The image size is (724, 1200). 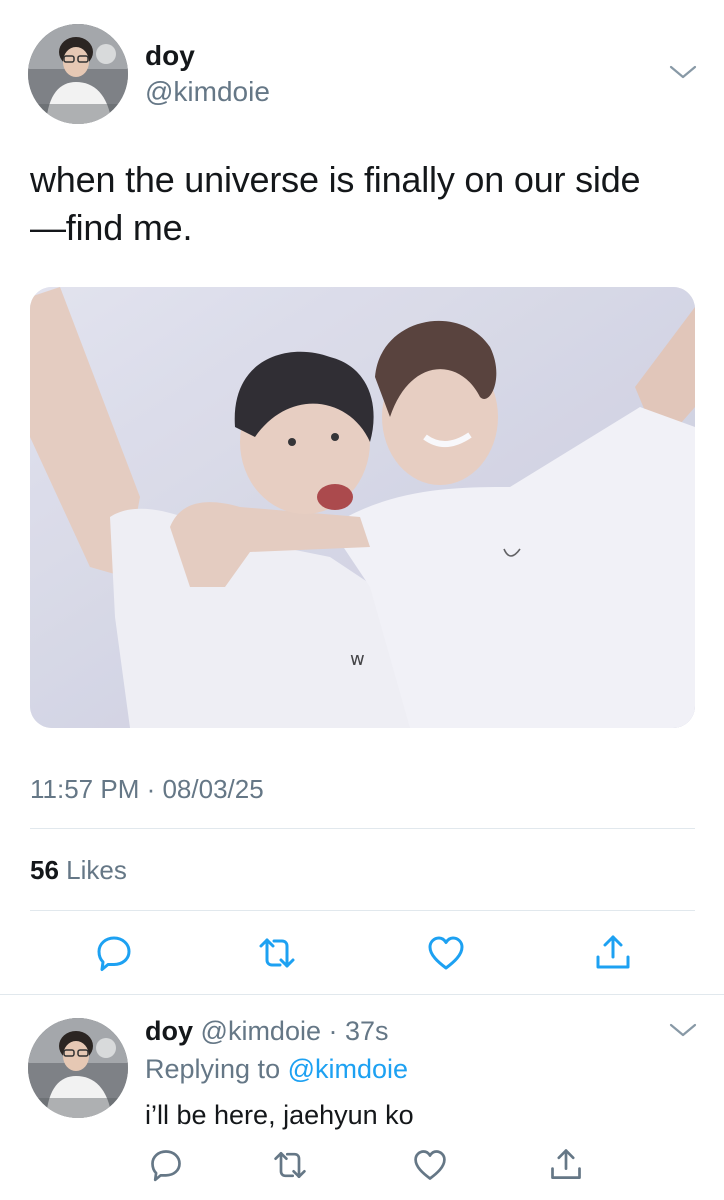 I want to click on tweet-timestamp: 11:57 PM · 08/03/25, so click(x=147, y=789).